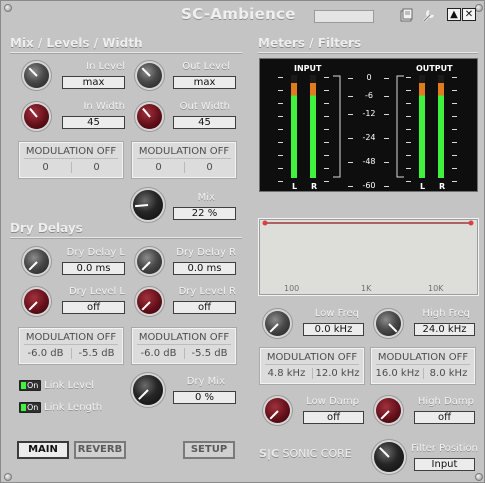 This screenshot has width=485, height=483. What do you see at coordinates (434, 68) in the screenshot?
I see `output-meter-label: OUTPUT` at bounding box center [434, 68].